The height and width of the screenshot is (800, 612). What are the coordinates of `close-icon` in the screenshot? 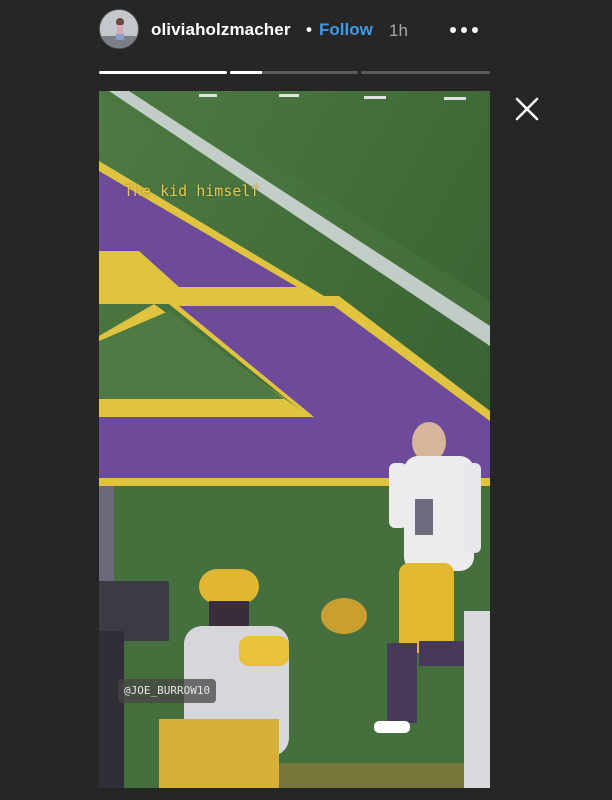 It's located at (527, 109).